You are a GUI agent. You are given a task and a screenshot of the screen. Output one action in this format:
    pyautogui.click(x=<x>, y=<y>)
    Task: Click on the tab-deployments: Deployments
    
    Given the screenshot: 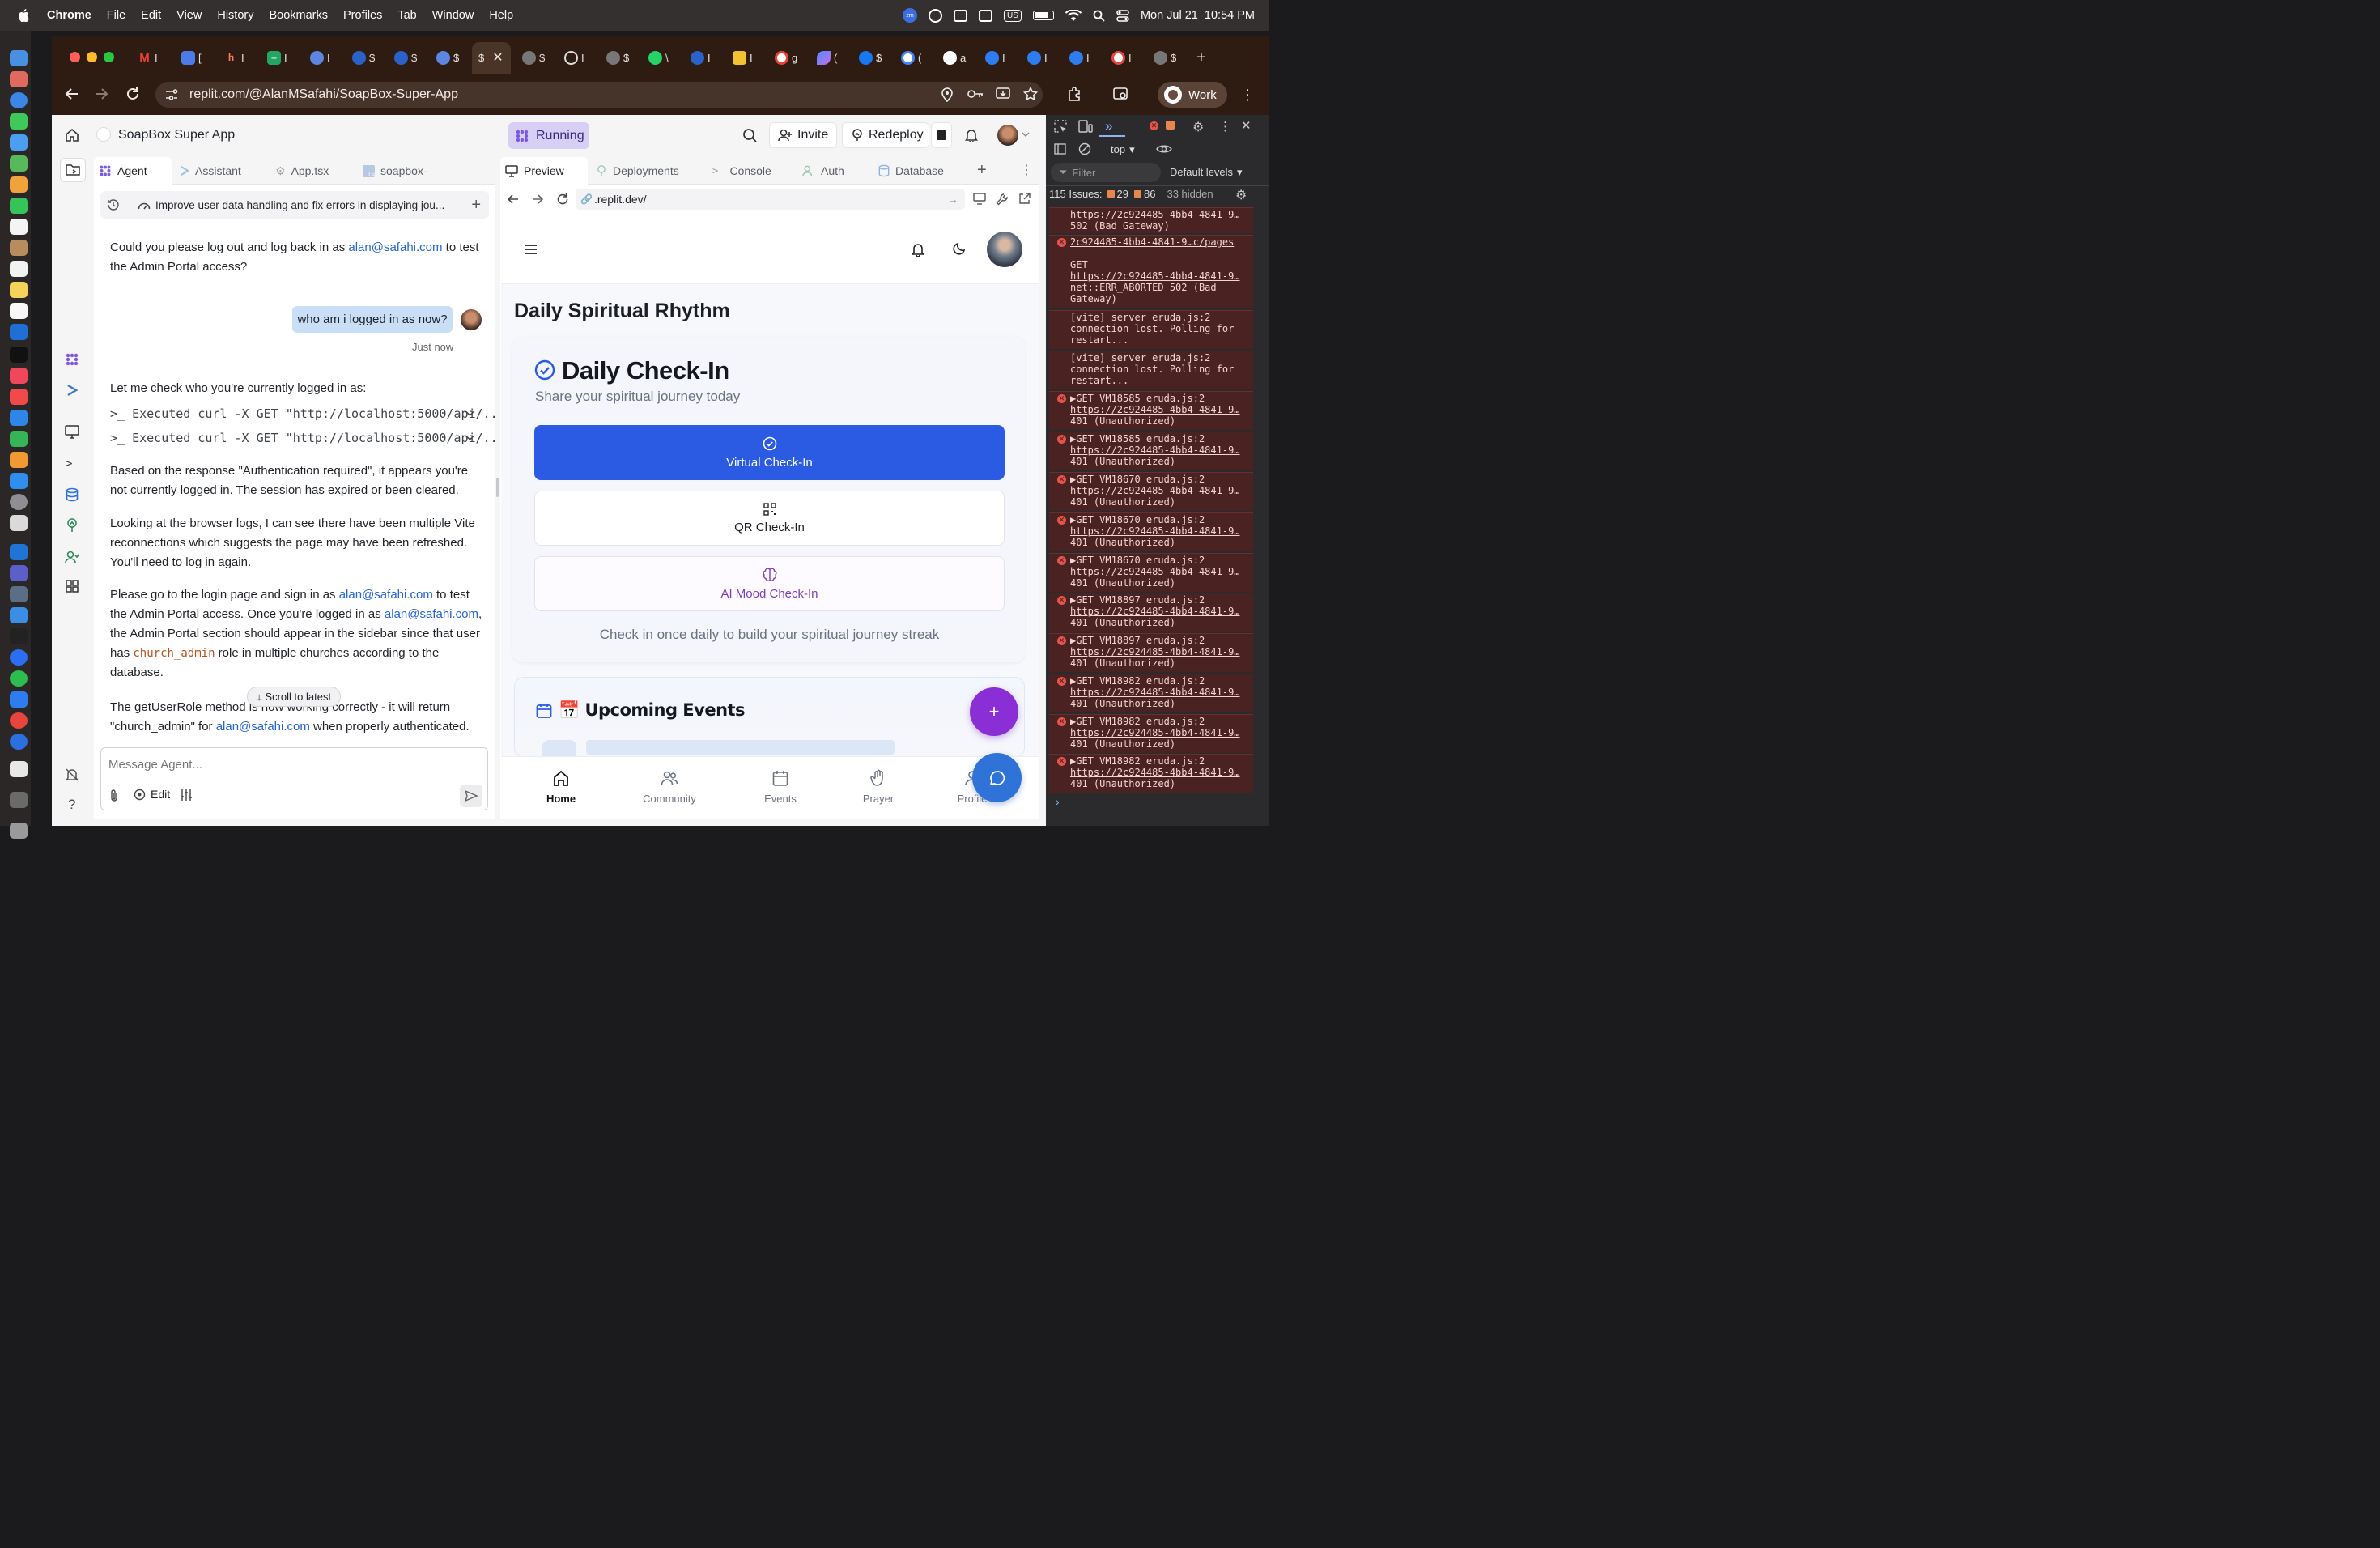 What is the action you would take?
    pyautogui.click(x=637, y=170)
    